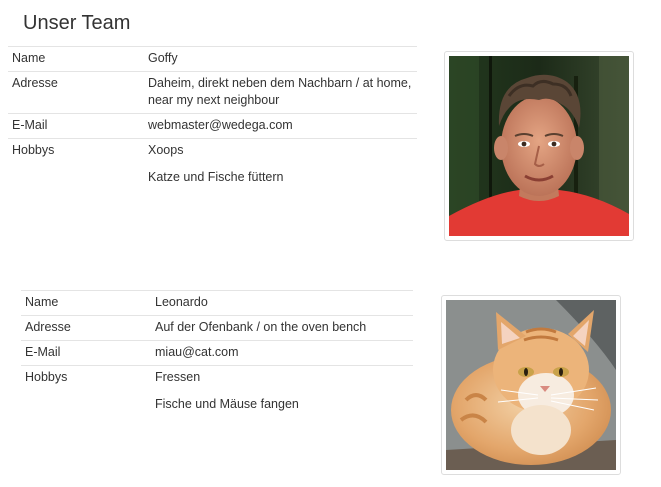 The height and width of the screenshot is (487, 661). I want to click on hobby-extra: Katze und Fische füttern, so click(216, 177).